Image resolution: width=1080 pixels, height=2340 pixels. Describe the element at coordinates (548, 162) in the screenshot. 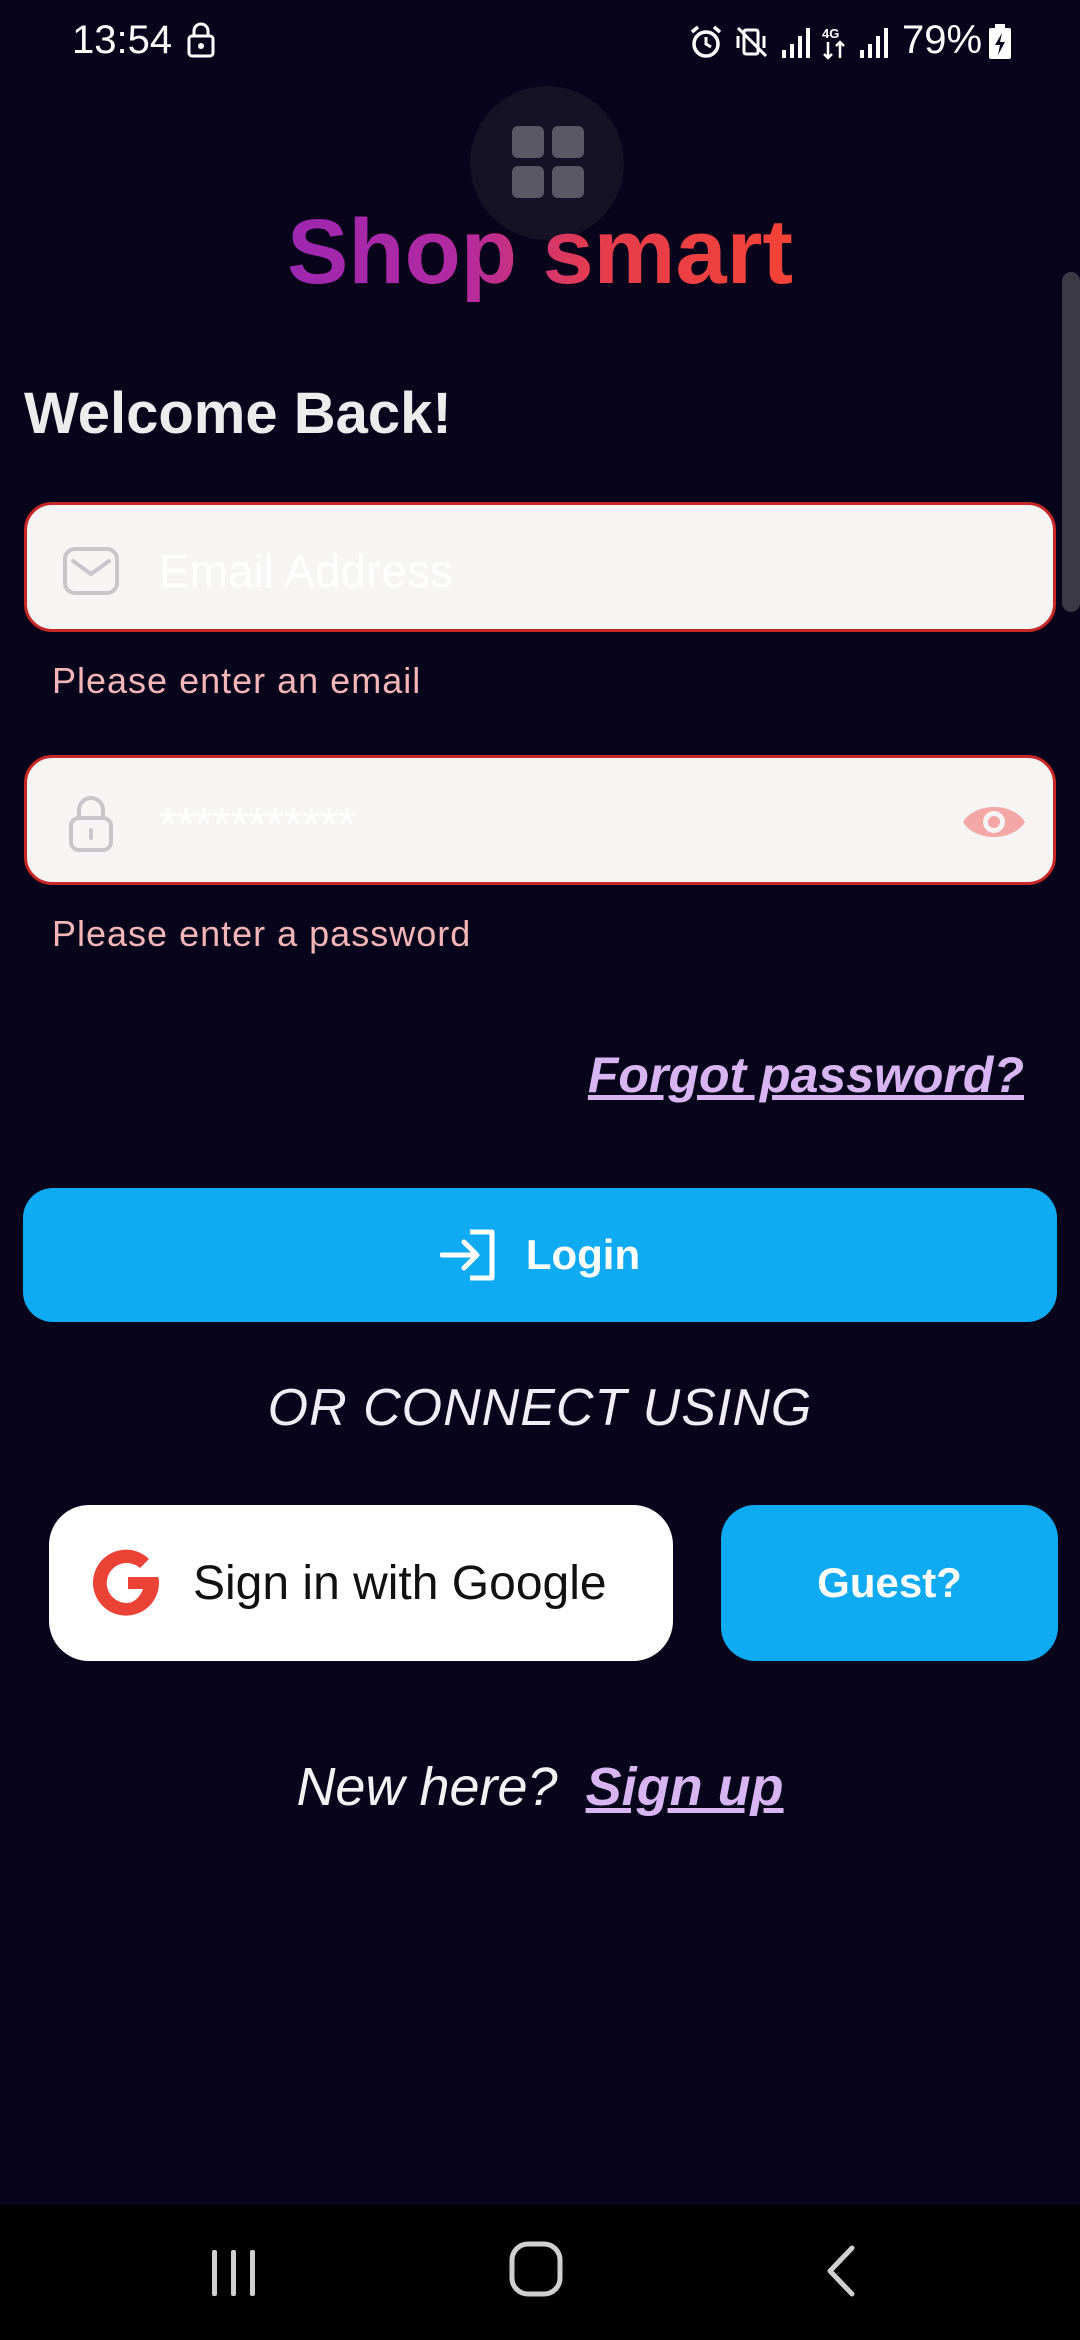

I see `grid-icon` at that location.